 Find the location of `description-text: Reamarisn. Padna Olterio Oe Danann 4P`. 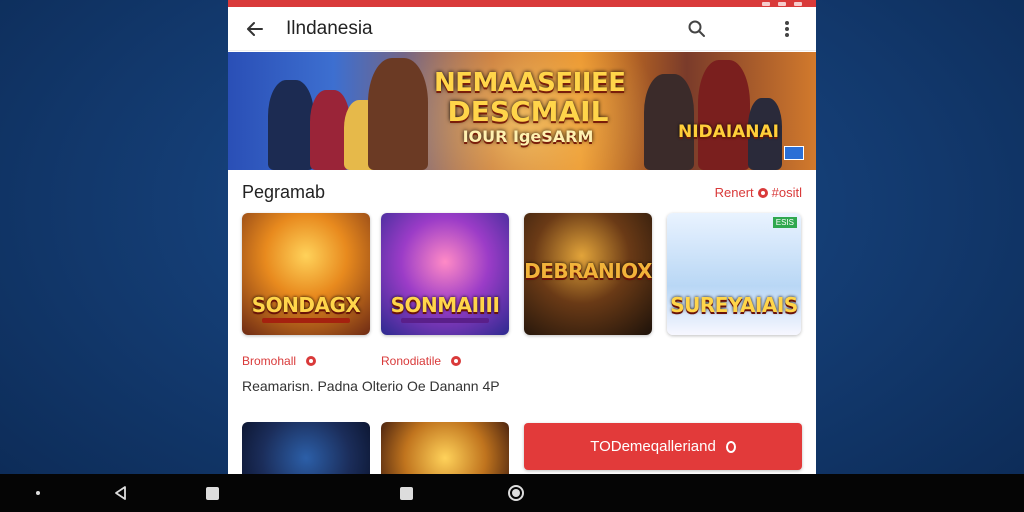

description-text: Reamarisn. Padna Olterio Oe Danann 4P is located at coordinates (371, 386).